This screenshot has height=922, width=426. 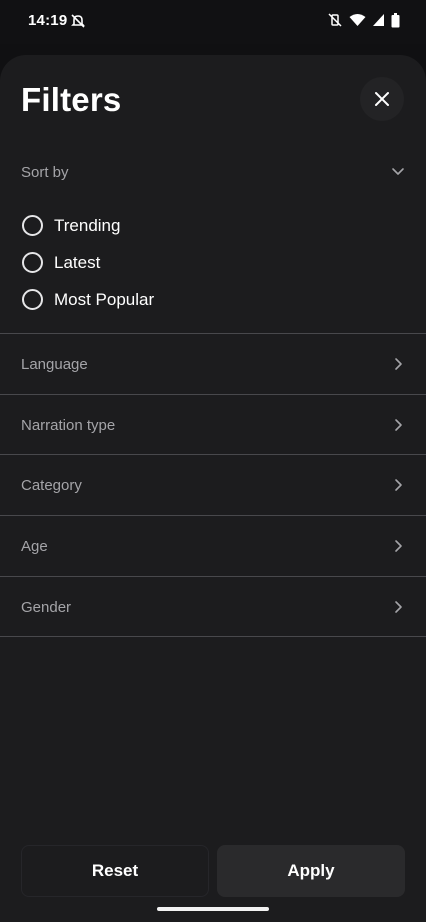 What do you see at coordinates (213, 363) in the screenshot?
I see `filter-row-language: Language` at bounding box center [213, 363].